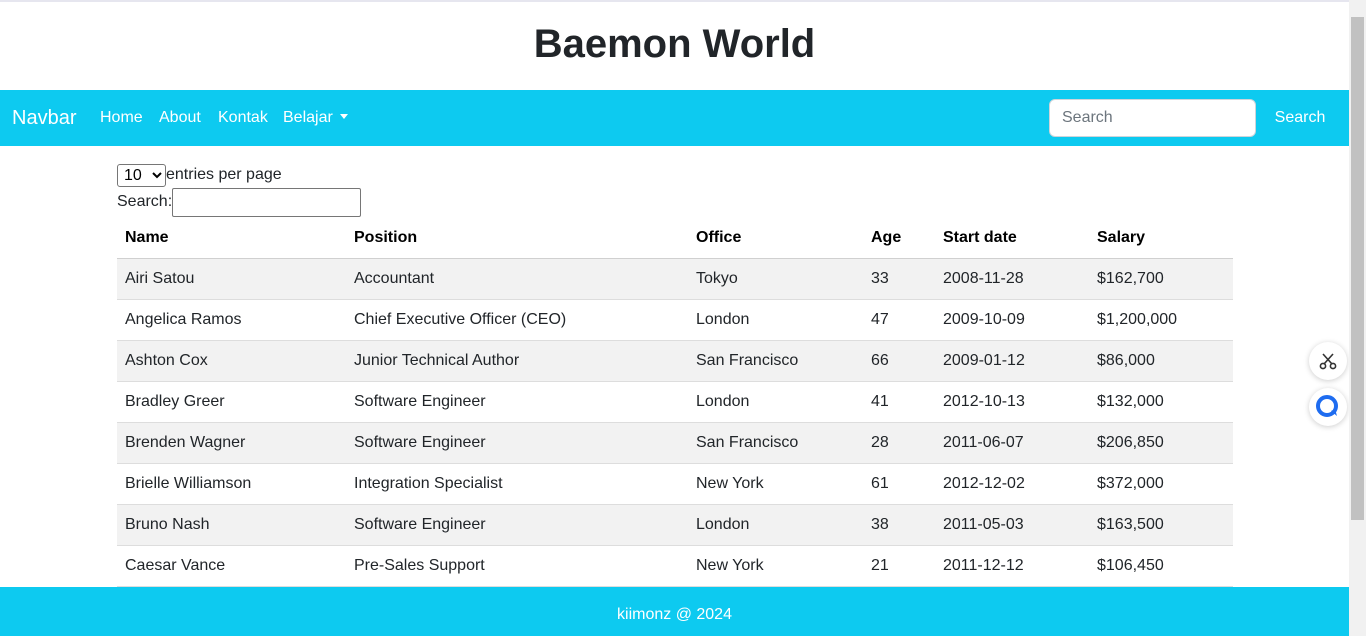 This screenshot has height=636, width=1366. I want to click on cell-start-date: 2009-10-09, so click(1012, 320).